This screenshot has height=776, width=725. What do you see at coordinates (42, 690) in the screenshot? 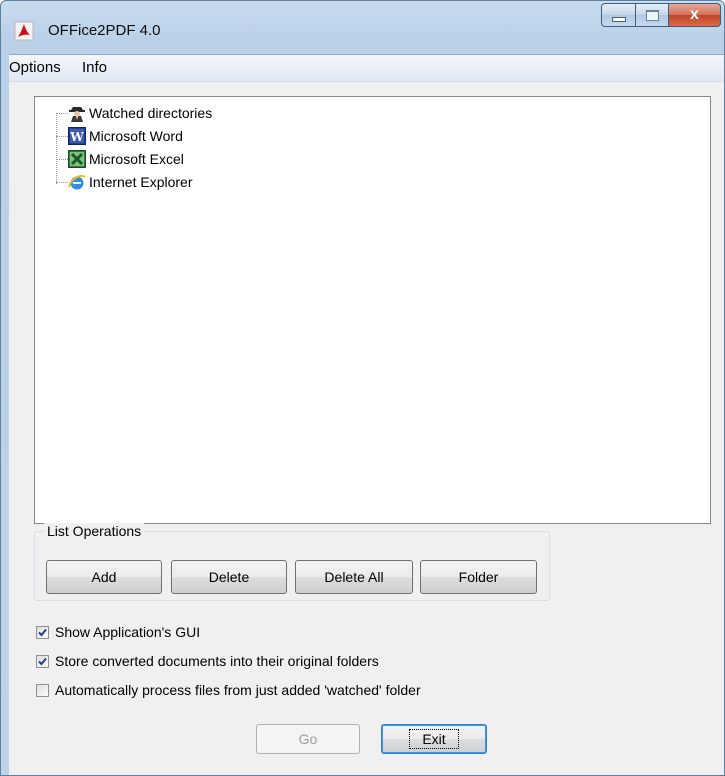
I see `auto-process-checkbox` at bounding box center [42, 690].